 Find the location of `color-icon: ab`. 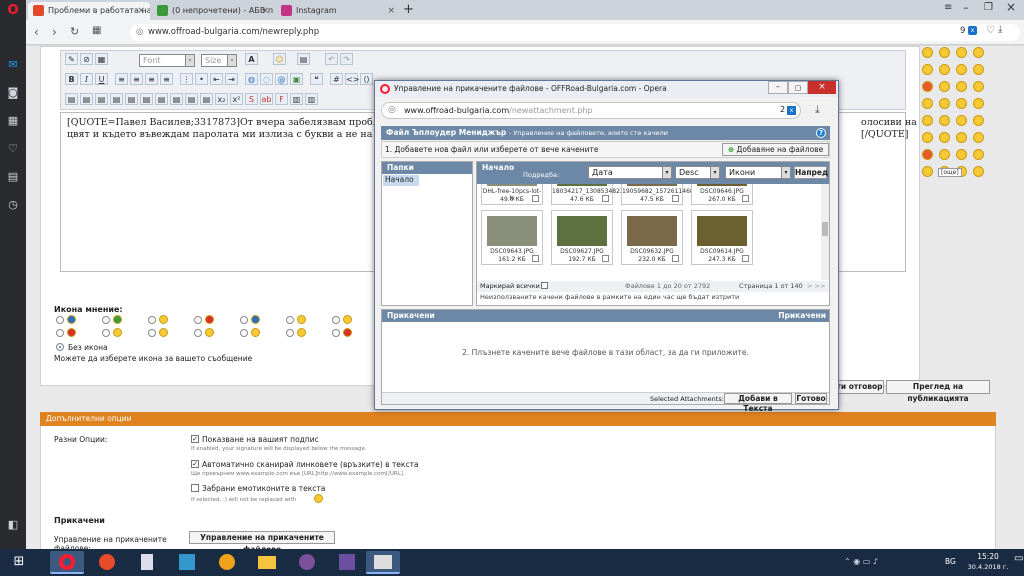

color-icon: ab is located at coordinates (266, 99).